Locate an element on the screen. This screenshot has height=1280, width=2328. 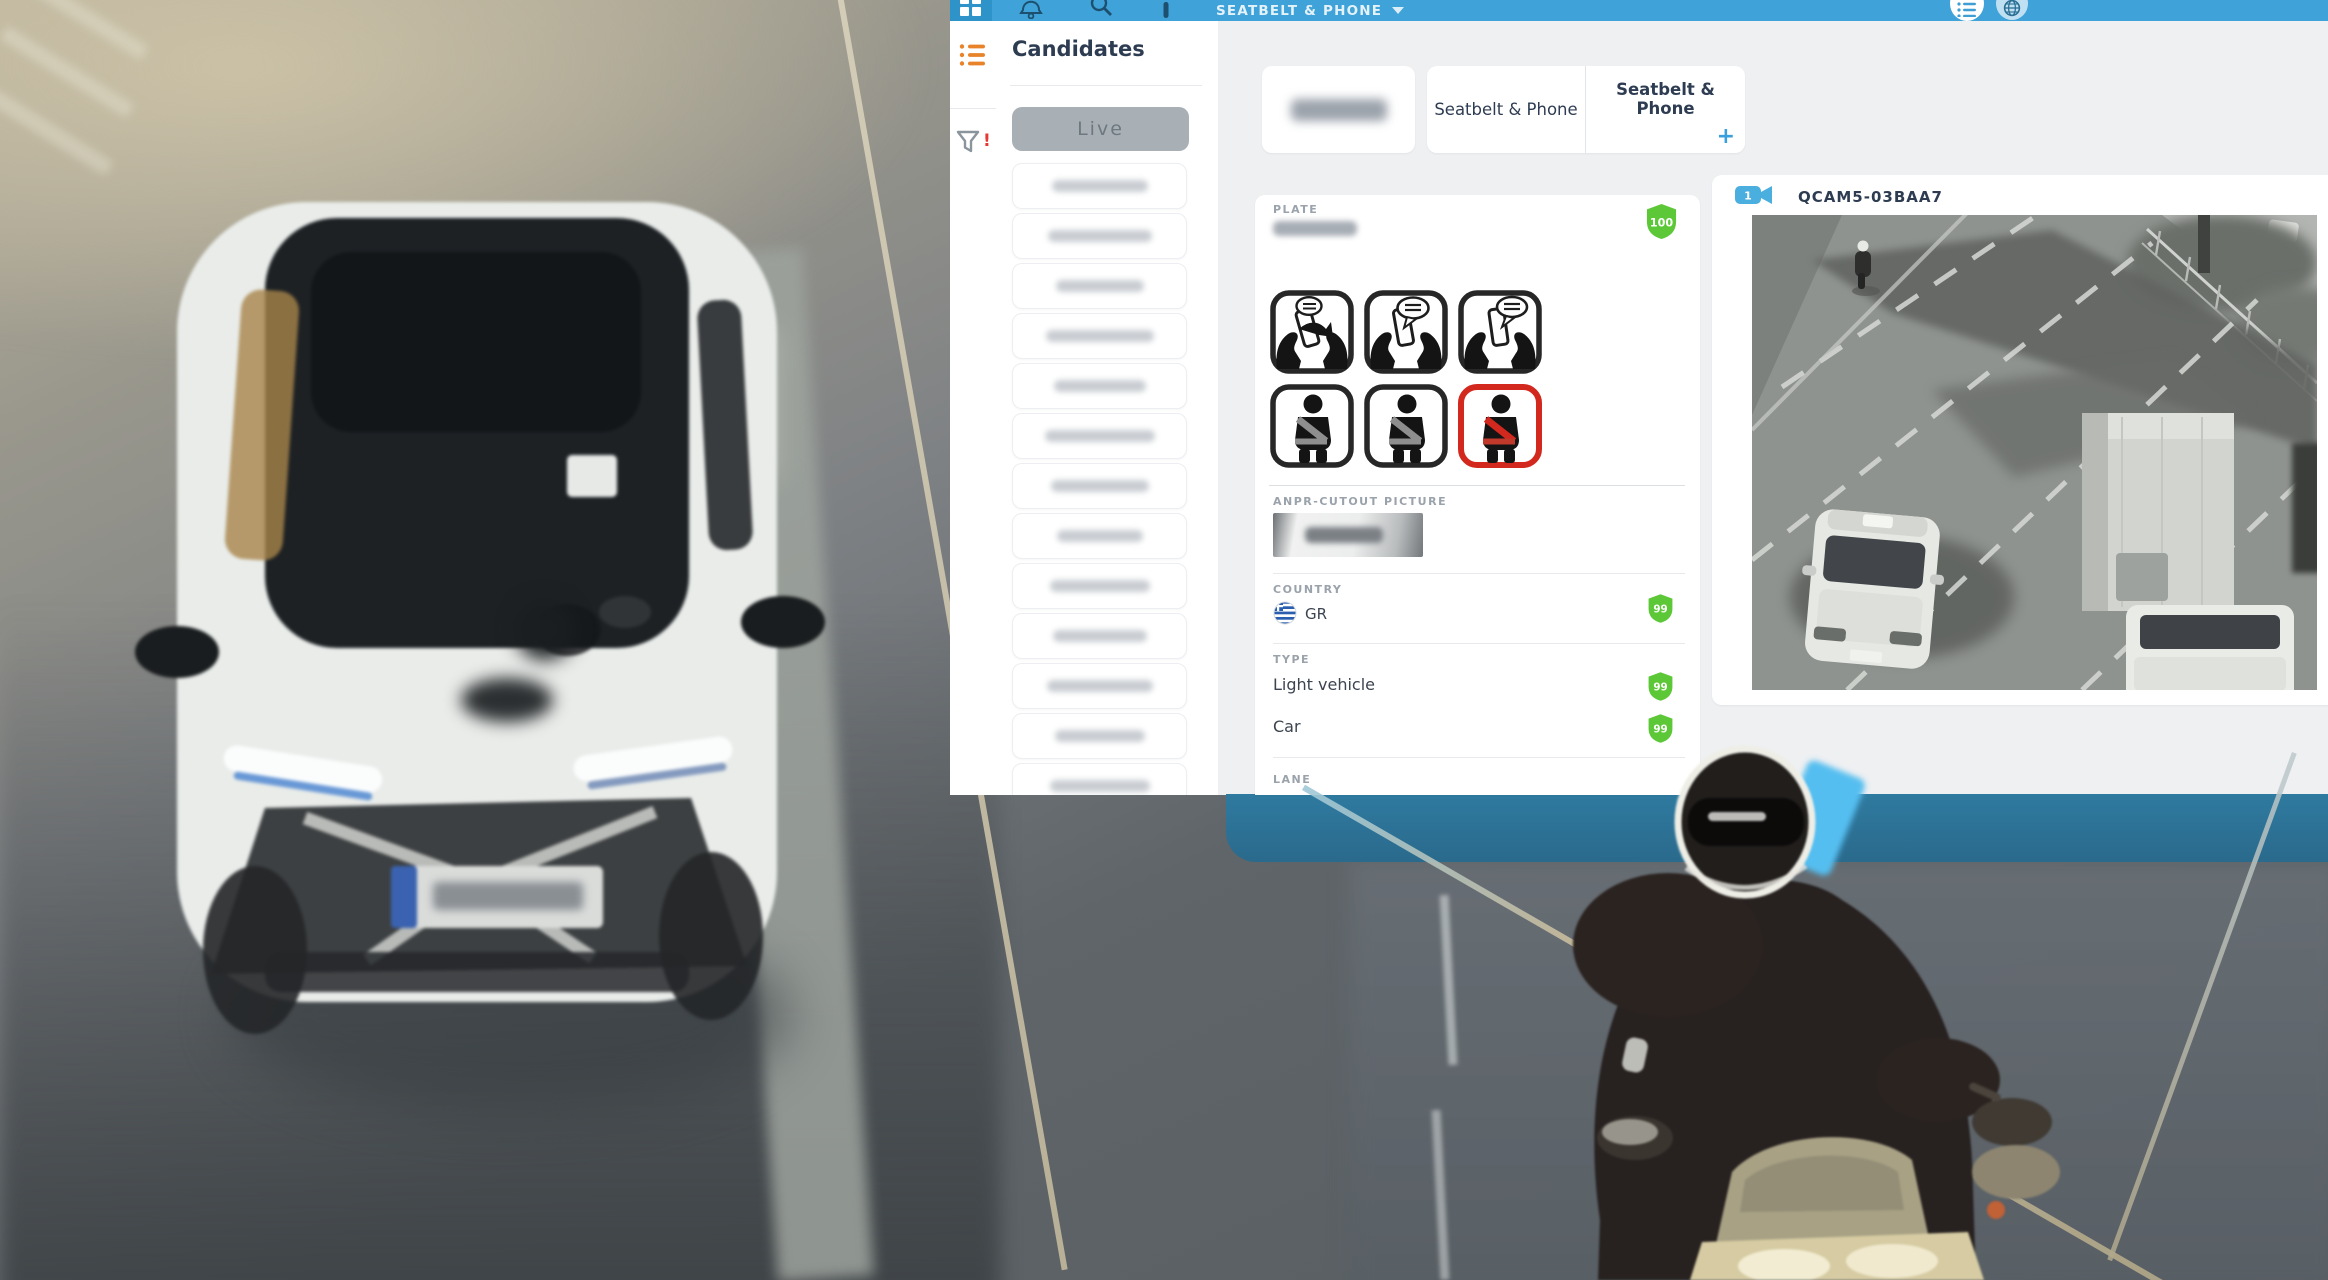
plate-thumbnail-card is located at coordinates (1338, 109).